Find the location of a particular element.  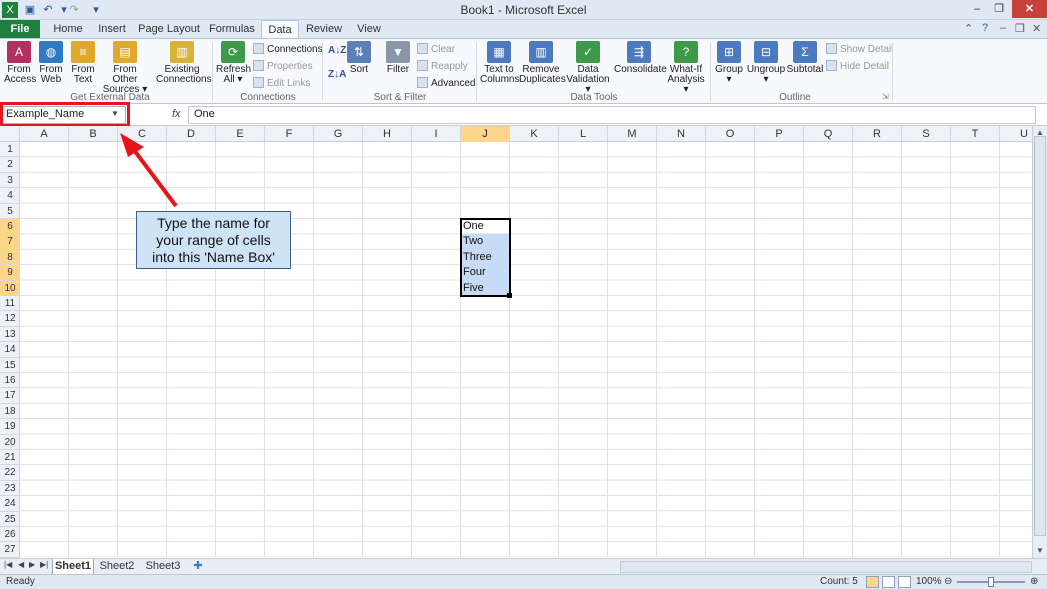

tab-review: Review is located at coordinates (324, 29).